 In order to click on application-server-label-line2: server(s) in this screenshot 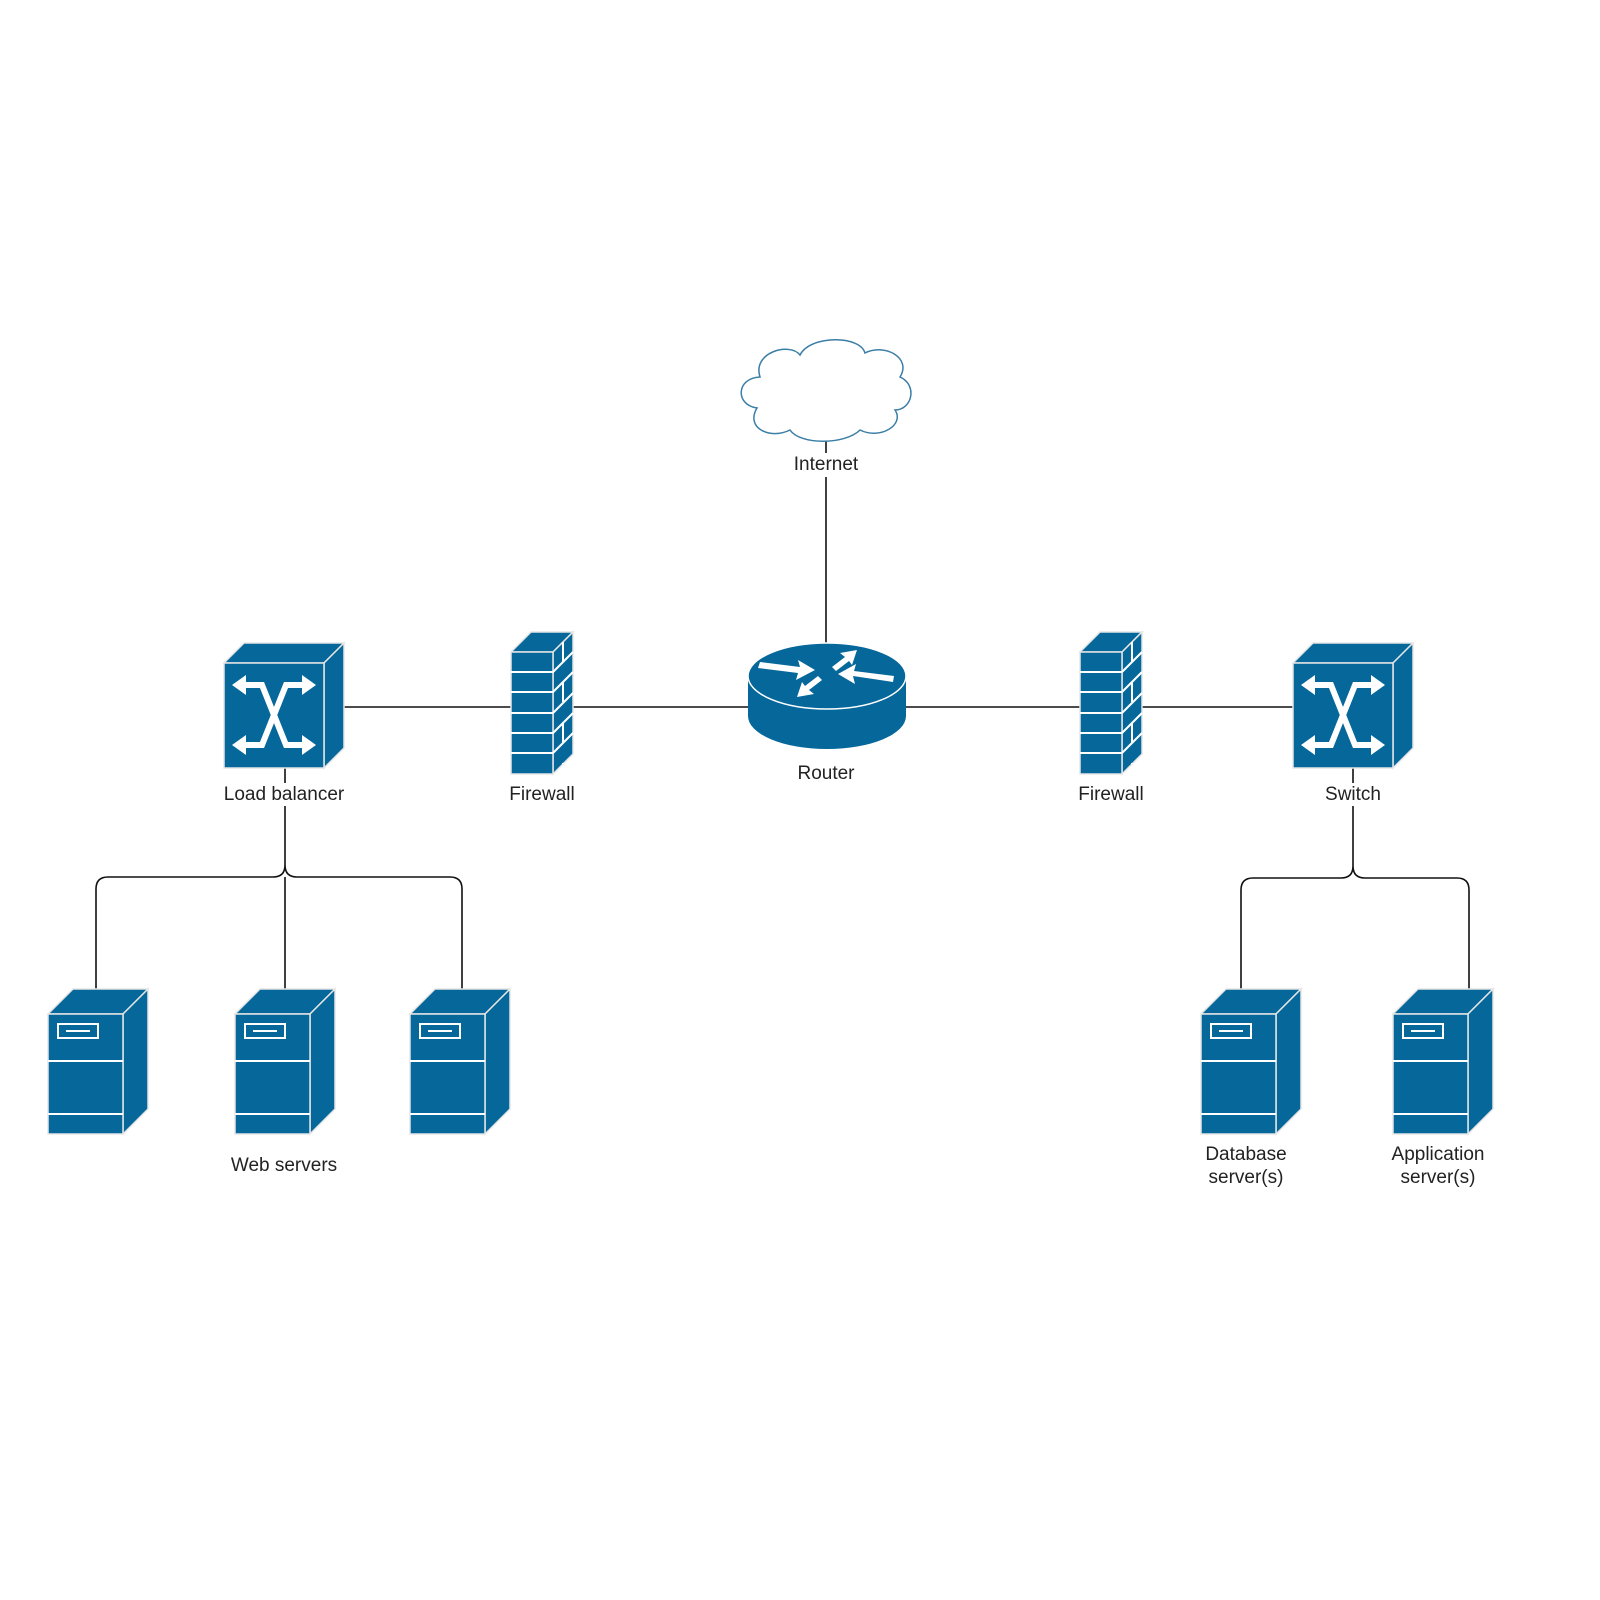, I will do `click(1438, 1177)`.